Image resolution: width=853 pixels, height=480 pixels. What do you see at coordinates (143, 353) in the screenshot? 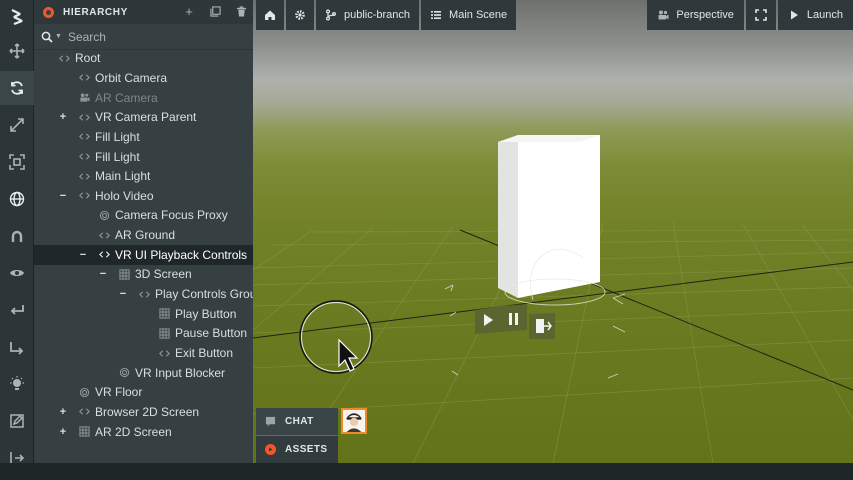
I see `hierarchy-item: Exit Button` at bounding box center [143, 353].